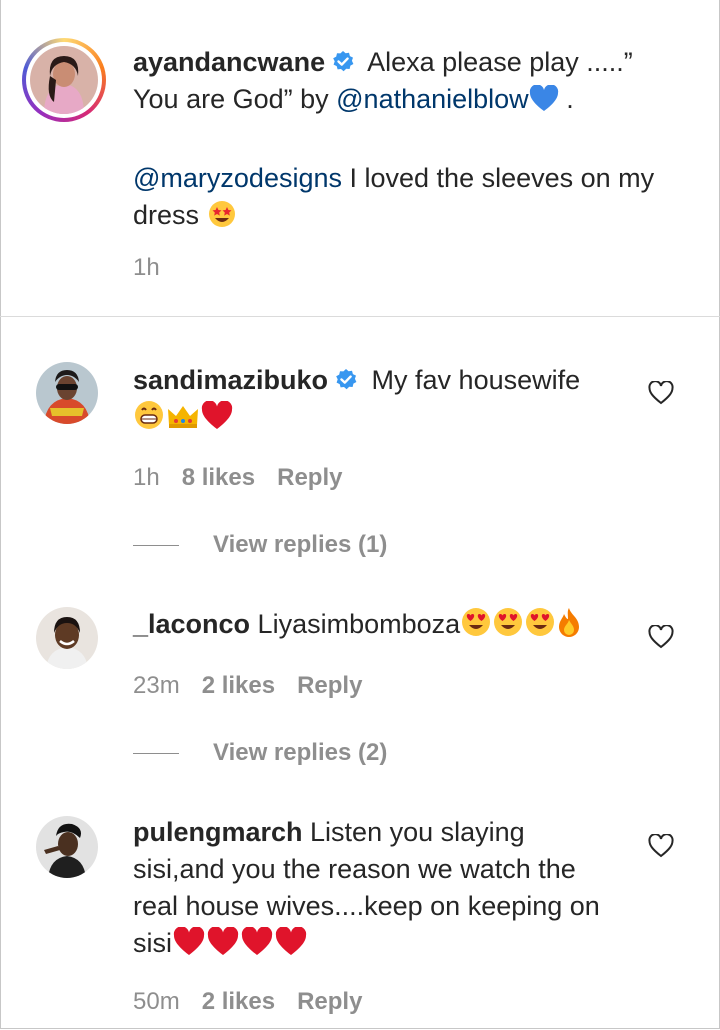 Image resolution: width=720 pixels, height=1030 pixels. Describe the element at coordinates (357, 627) in the screenshot. I see `comment-text: _laconco Liyasimbomboza` at that location.